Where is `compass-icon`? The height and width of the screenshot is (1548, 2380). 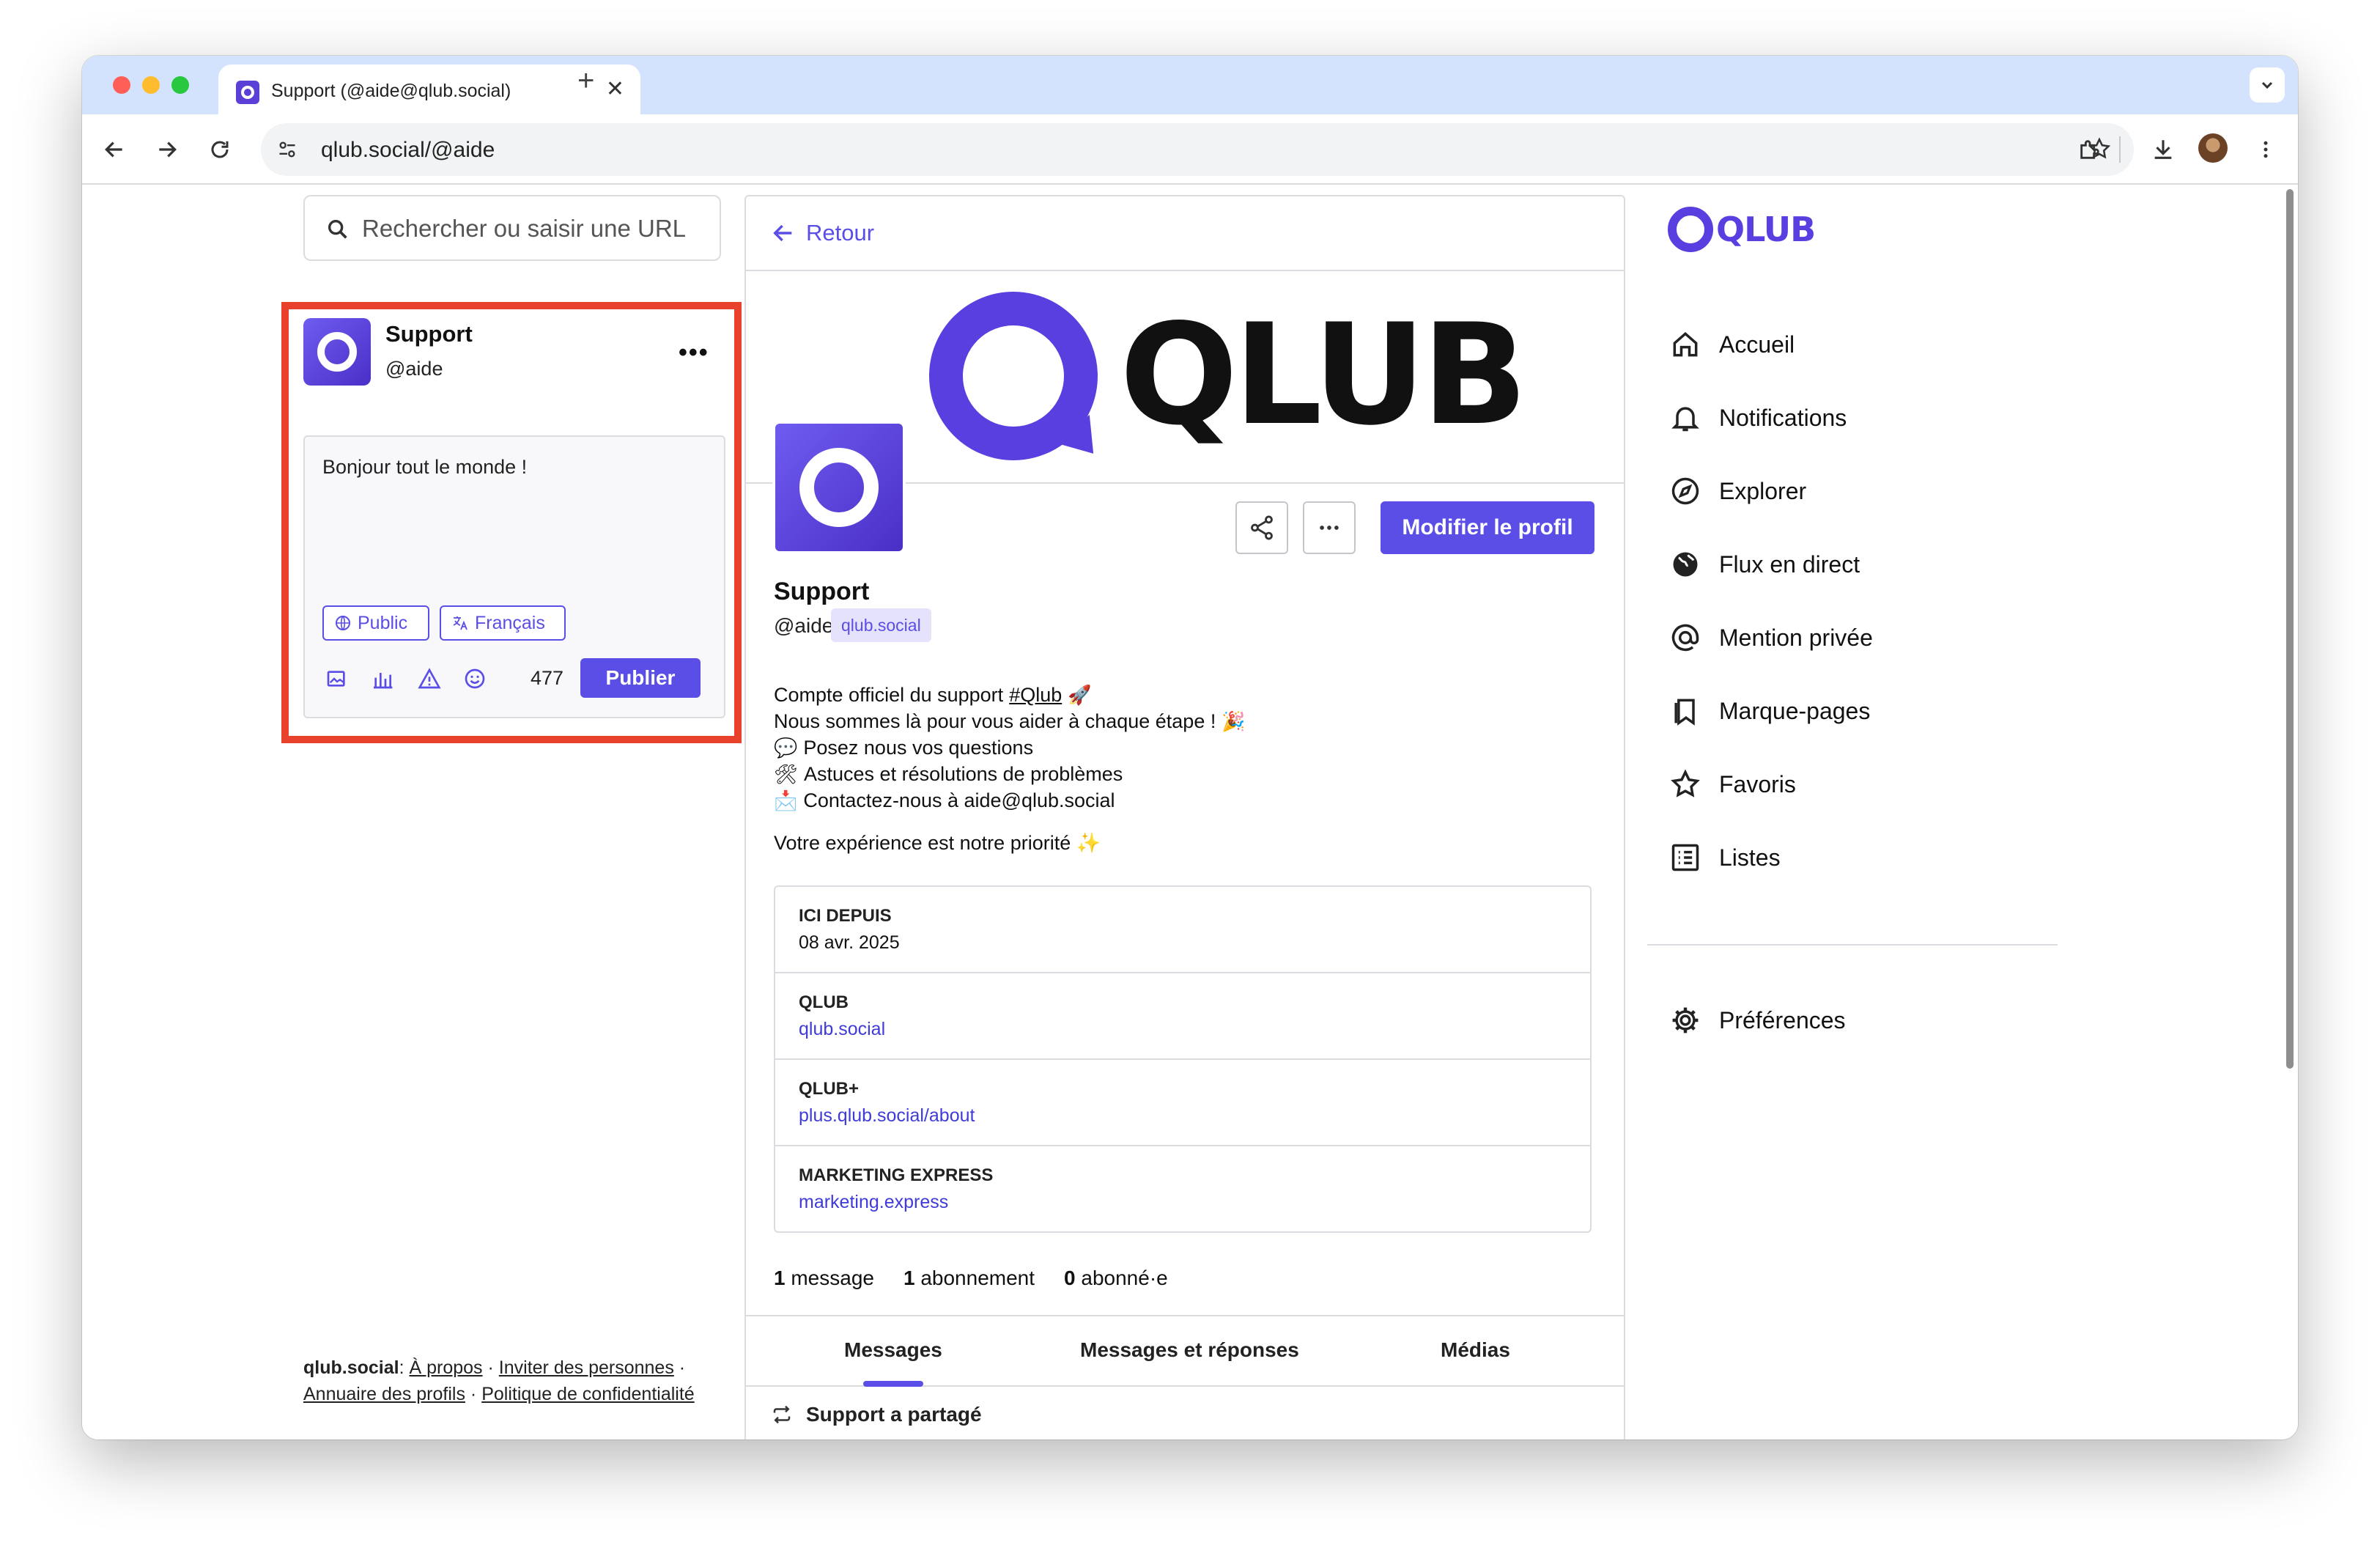
compass-icon is located at coordinates (1685, 491).